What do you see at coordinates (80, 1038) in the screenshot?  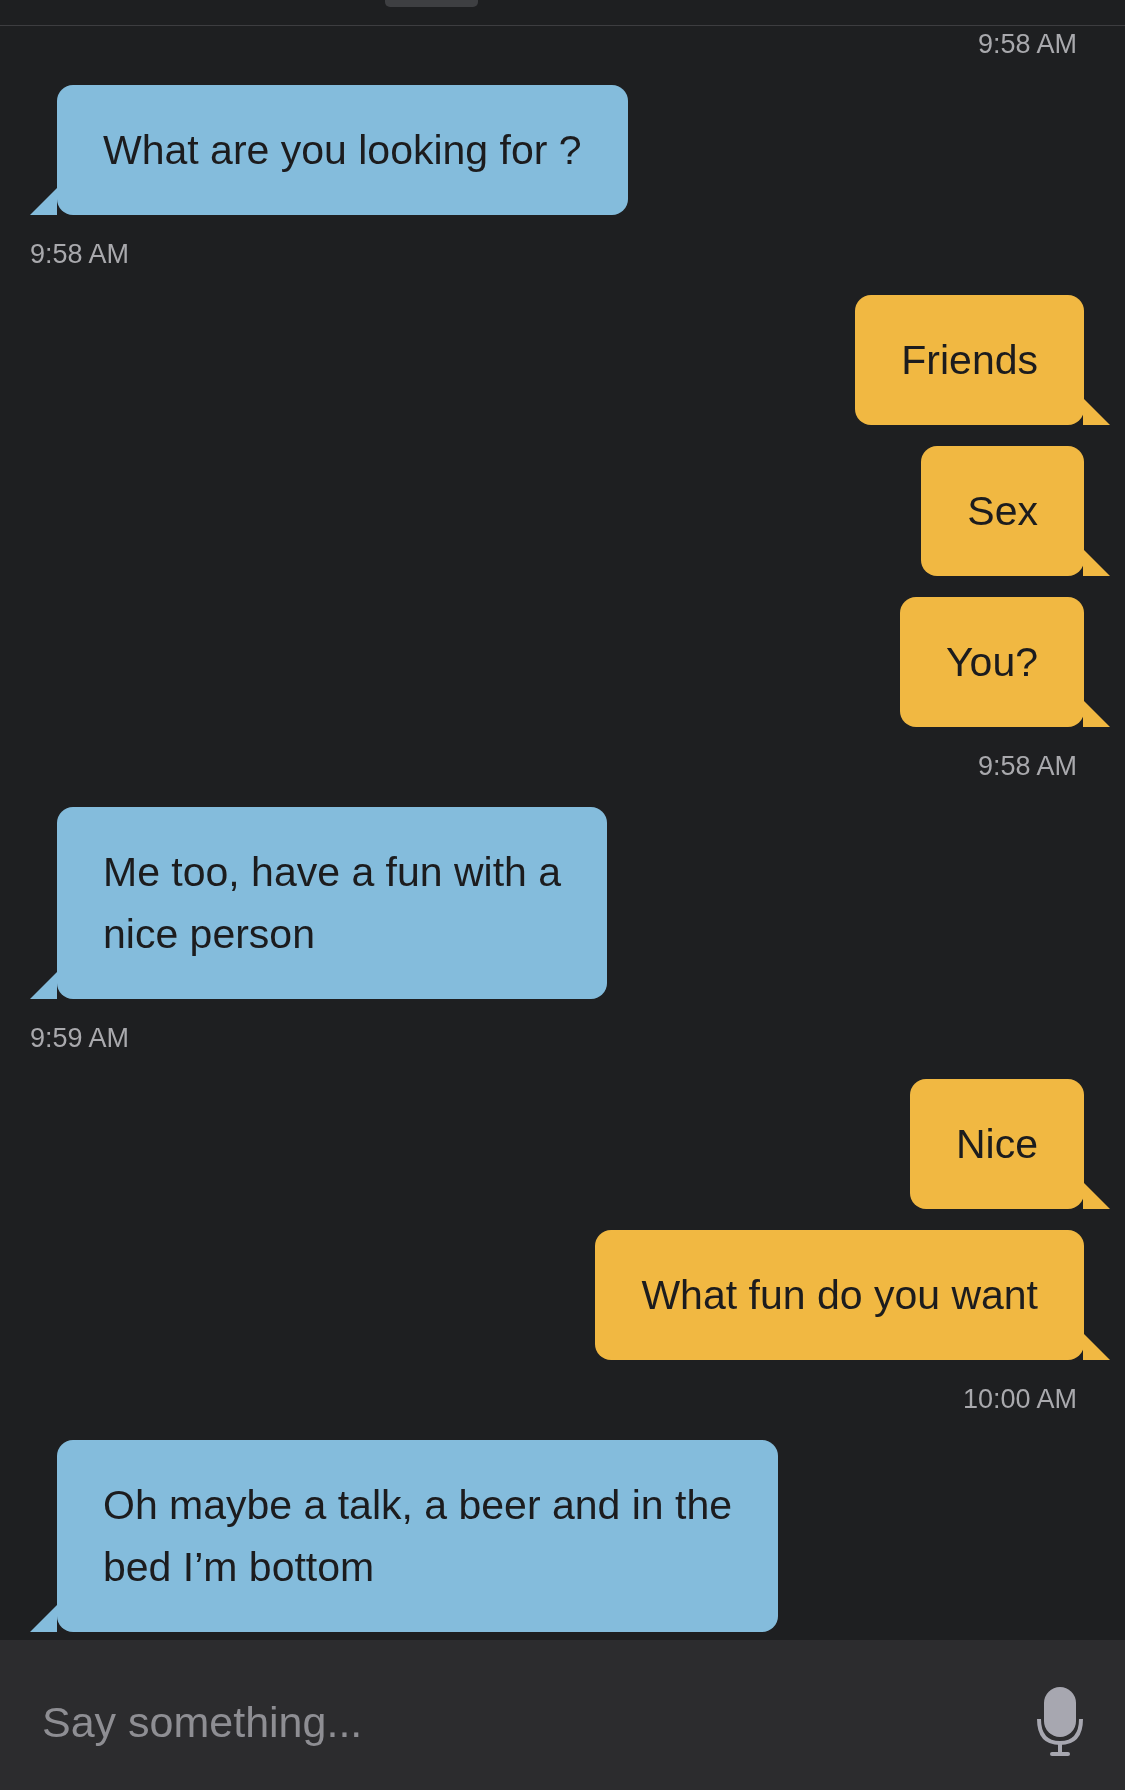 I see `timestamp: 9:59 AM` at bounding box center [80, 1038].